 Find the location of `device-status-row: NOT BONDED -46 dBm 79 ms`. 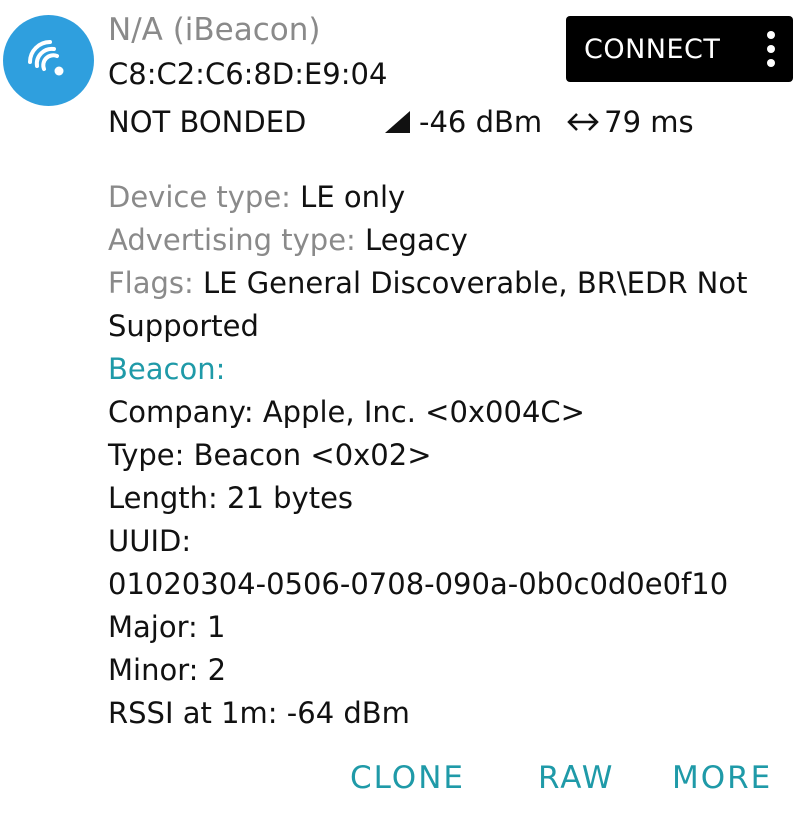

device-status-row: NOT BONDED -46 dBm 79 ms is located at coordinates (401, 122).